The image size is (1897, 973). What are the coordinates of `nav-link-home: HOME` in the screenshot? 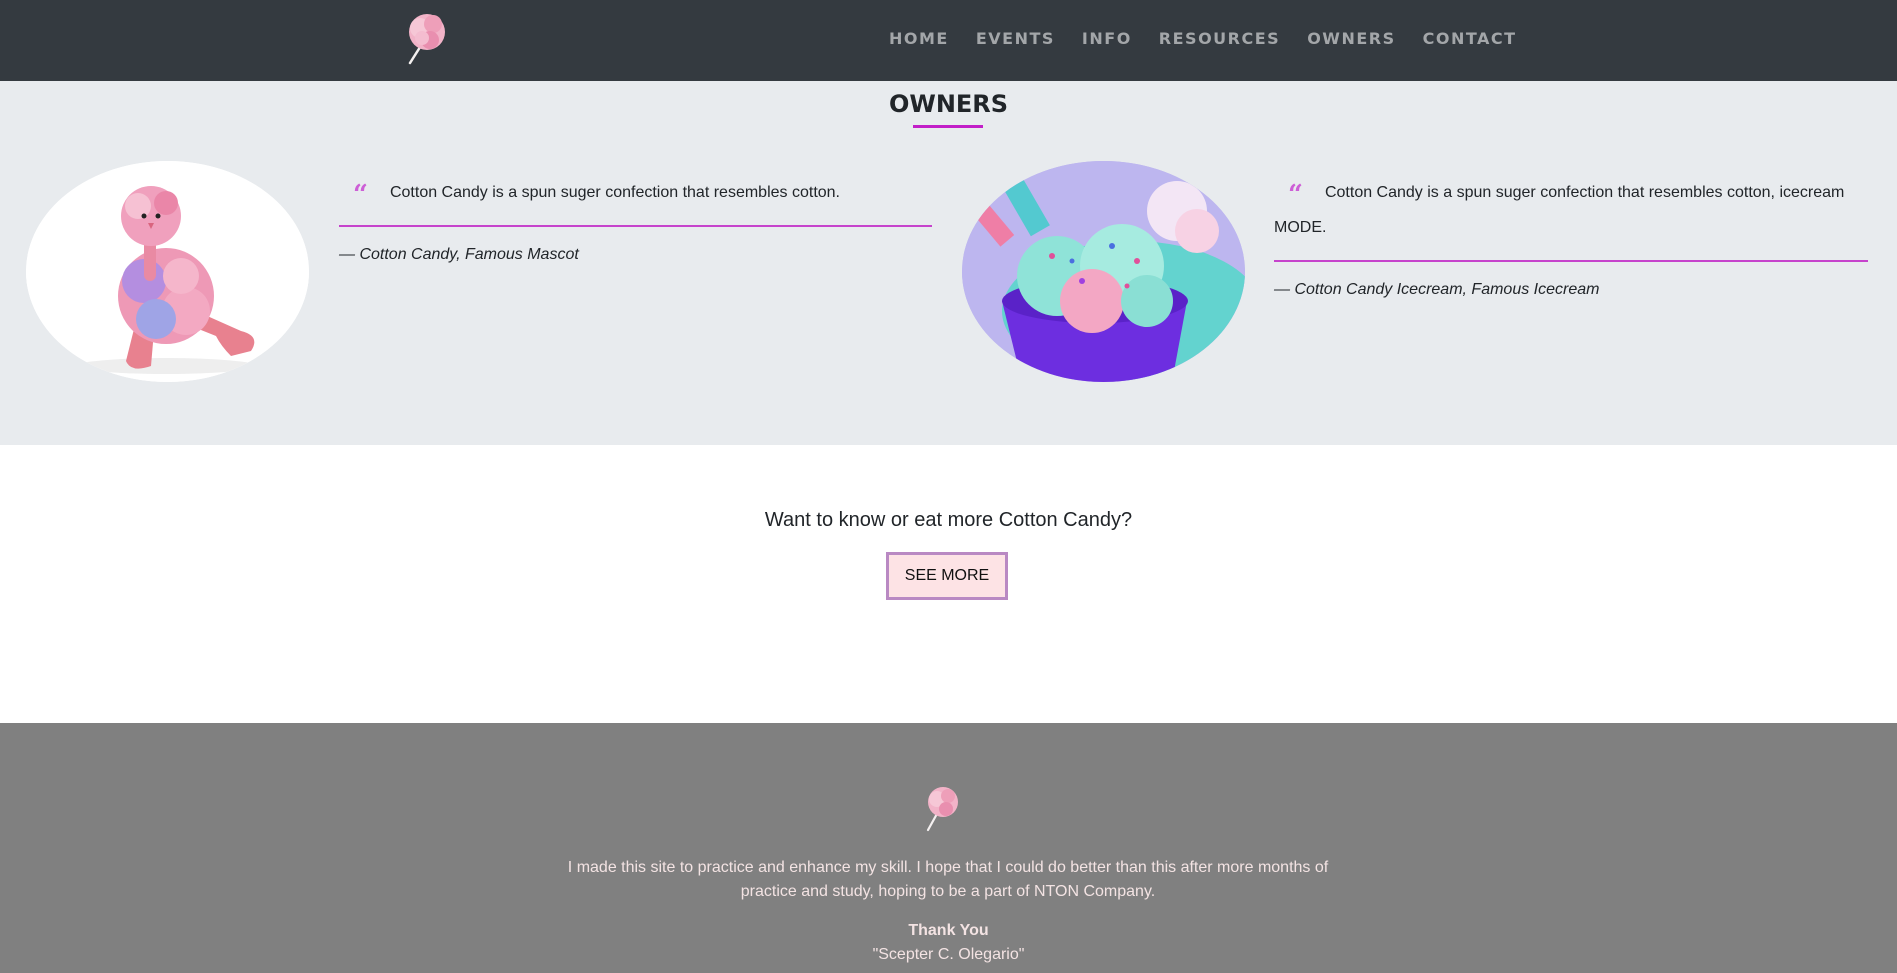 It's located at (919, 39).